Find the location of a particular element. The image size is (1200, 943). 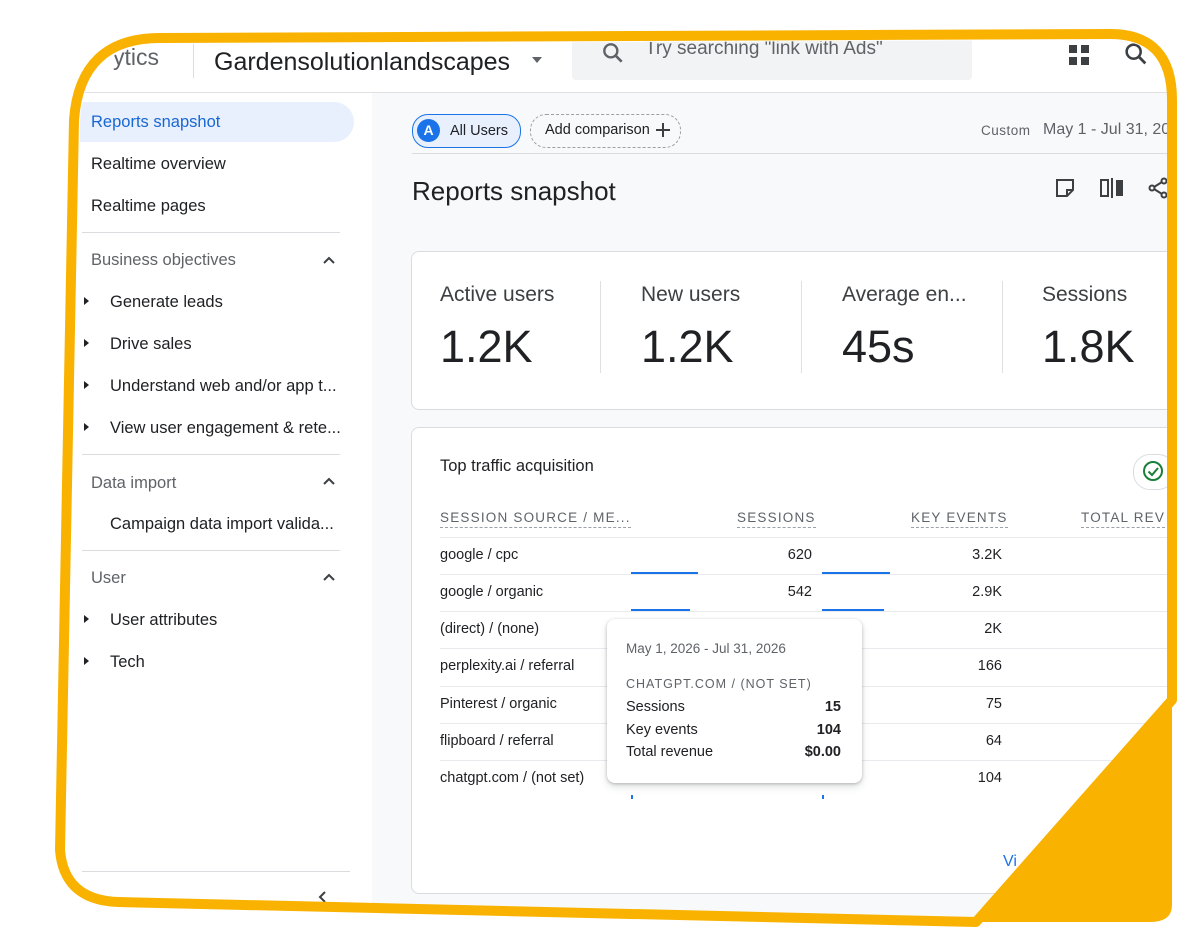

collapse-sidebar-icon is located at coordinates (322, 897).